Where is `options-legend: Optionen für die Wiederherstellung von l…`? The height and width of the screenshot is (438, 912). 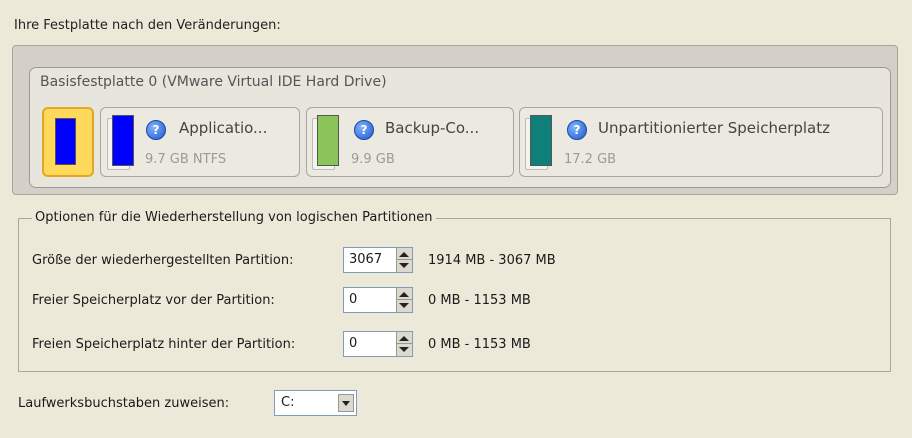
options-legend: Optionen für die Wiederherstellung von l… is located at coordinates (234, 217).